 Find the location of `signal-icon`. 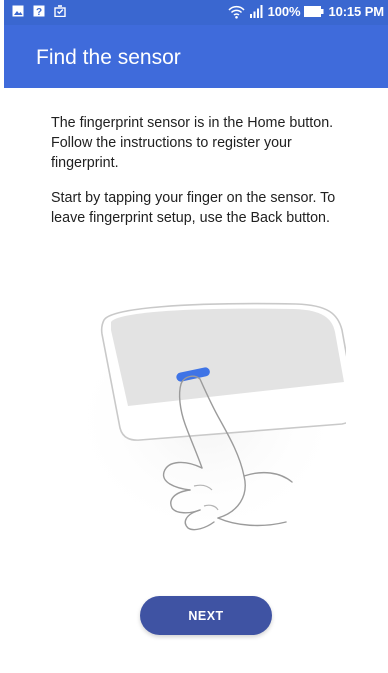

signal-icon is located at coordinates (256, 11).